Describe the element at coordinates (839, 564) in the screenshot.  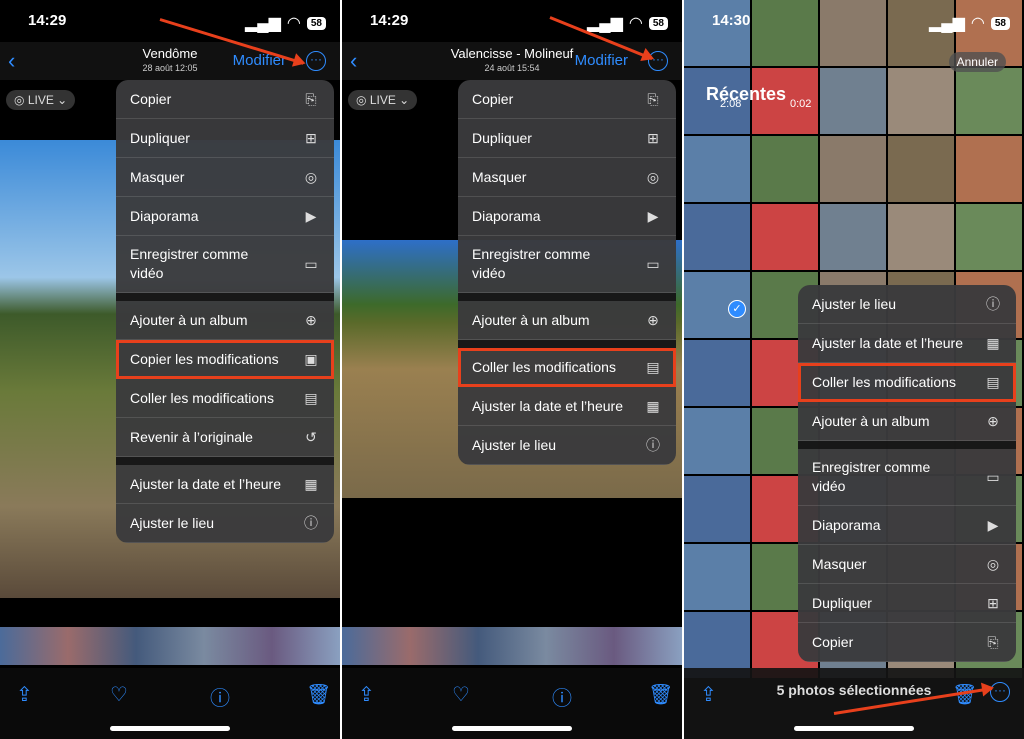
I see `menu-item-label: Masquer` at that location.